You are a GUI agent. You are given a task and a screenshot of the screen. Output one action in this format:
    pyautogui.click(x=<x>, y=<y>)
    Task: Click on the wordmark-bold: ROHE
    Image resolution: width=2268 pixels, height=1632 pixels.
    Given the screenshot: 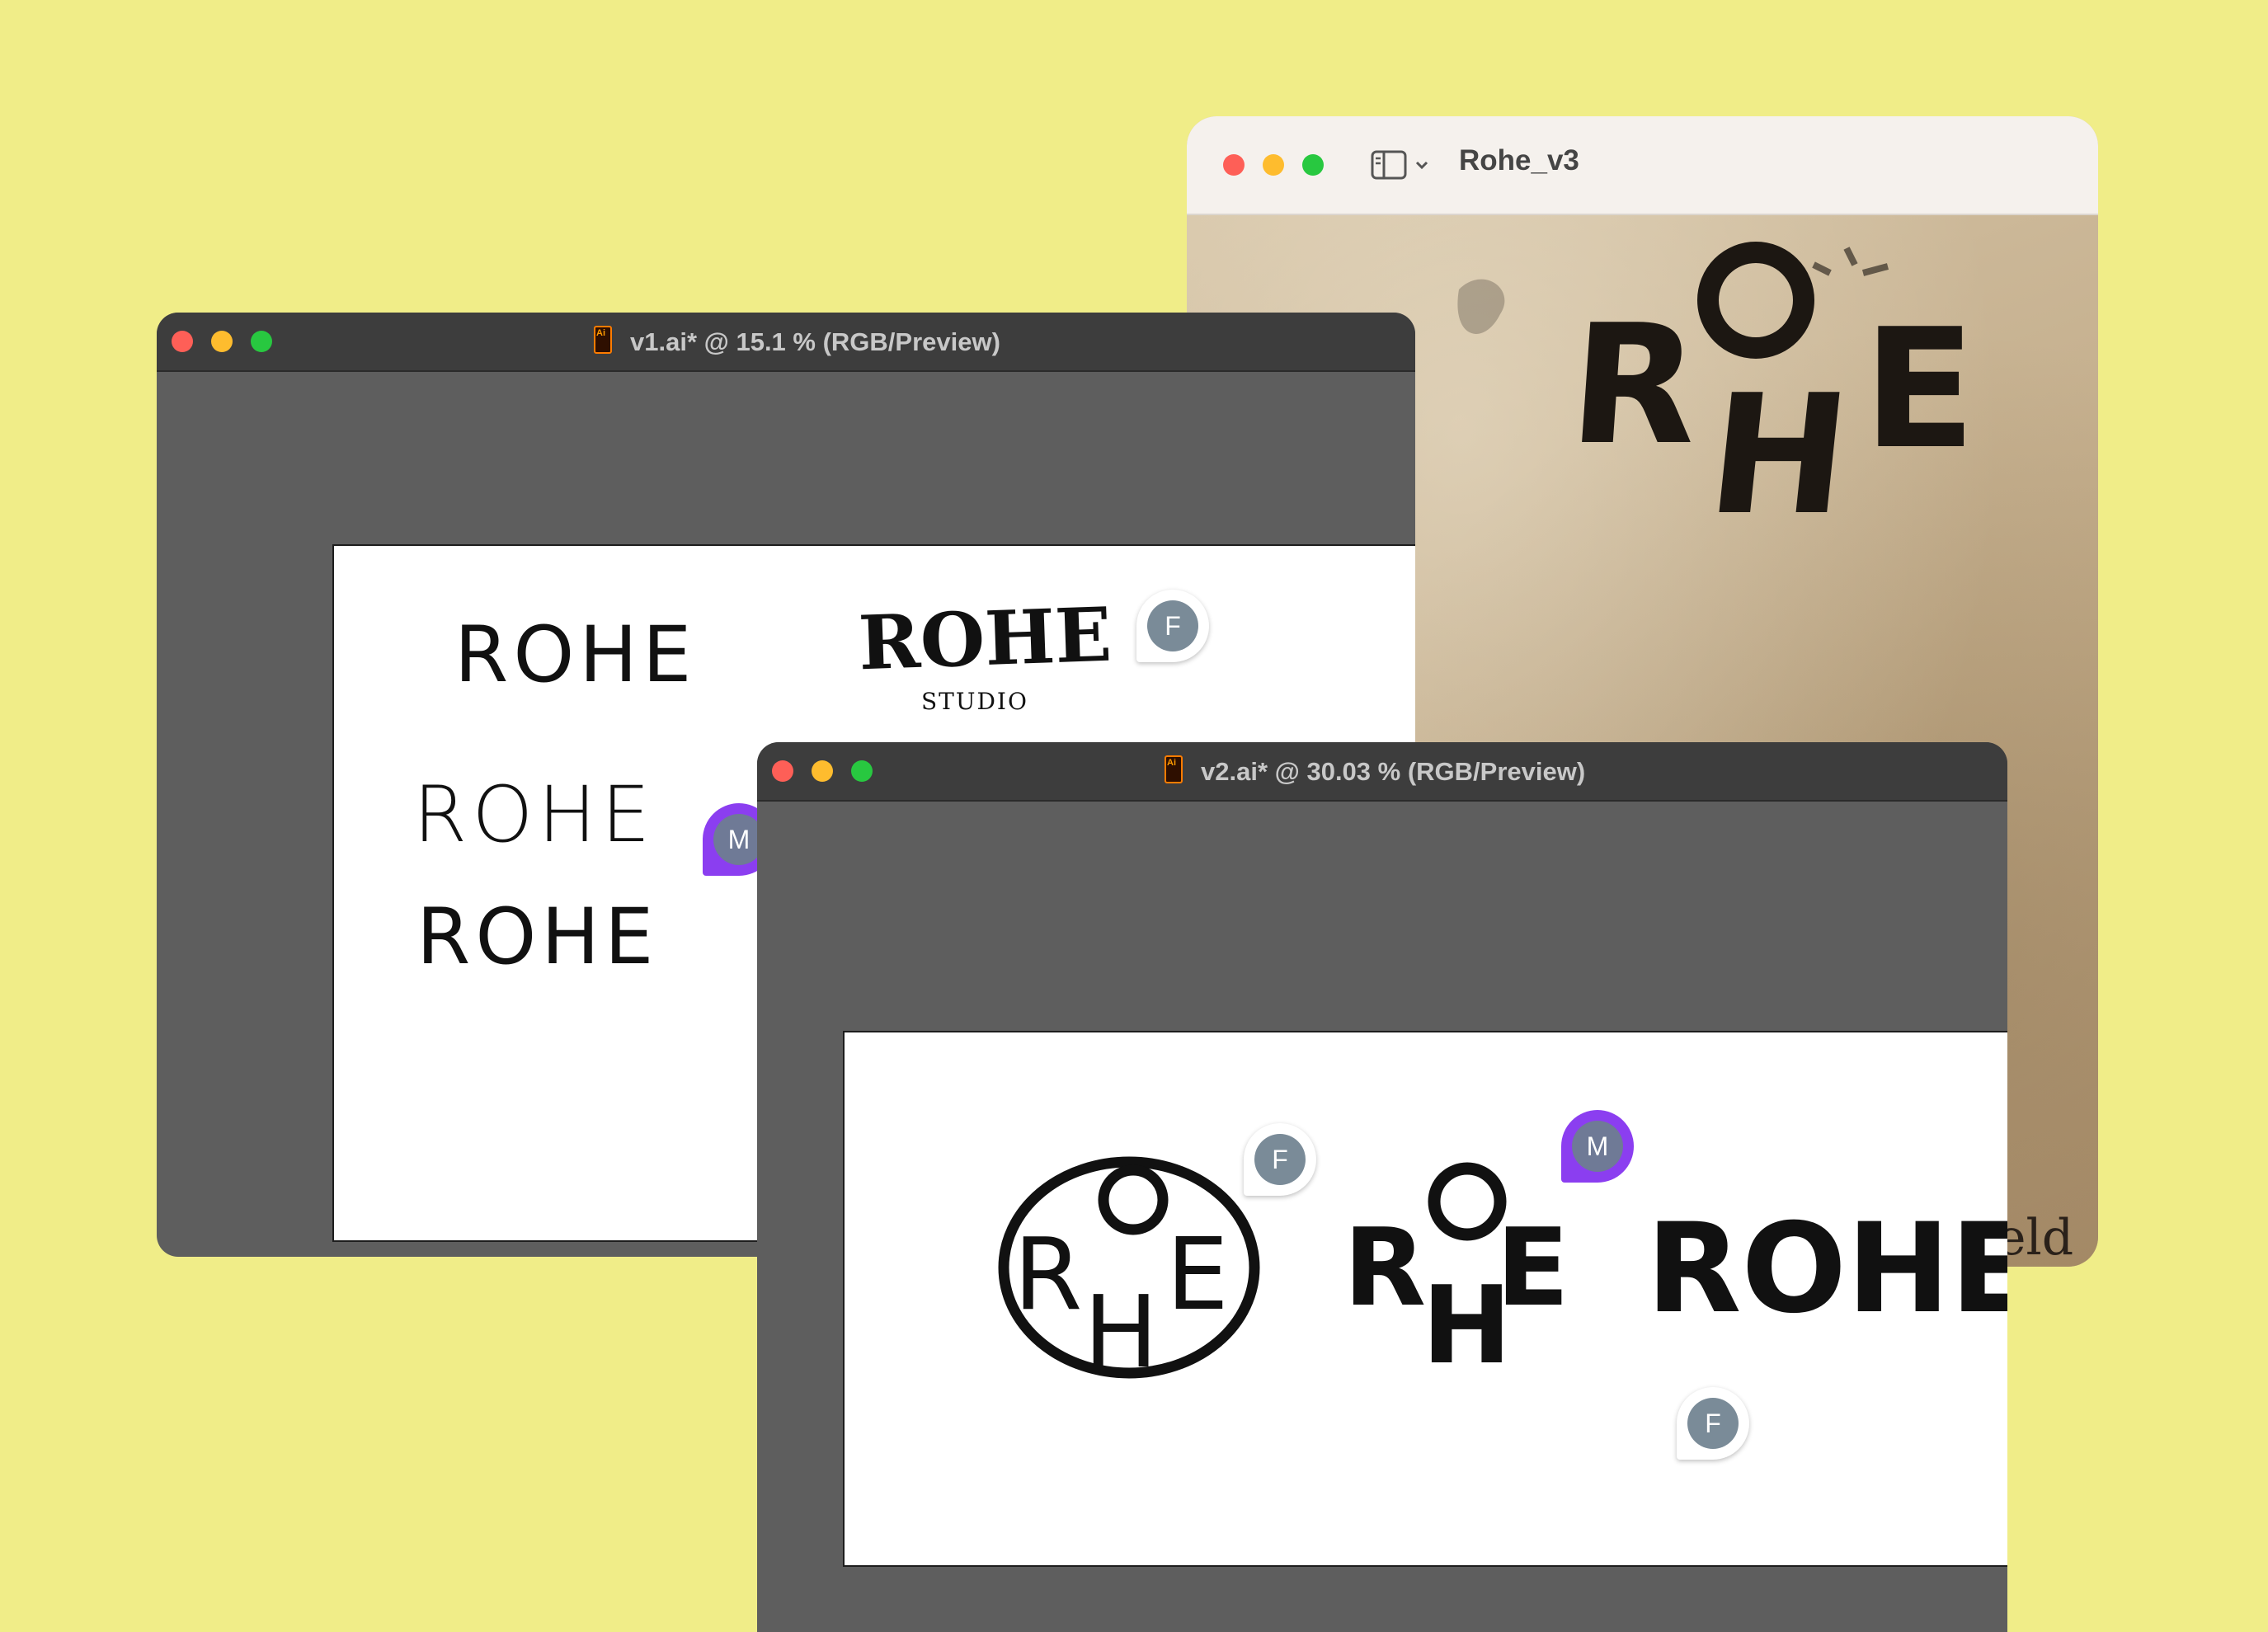 What is the action you would take?
    pyautogui.click(x=1826, y=1269)
    